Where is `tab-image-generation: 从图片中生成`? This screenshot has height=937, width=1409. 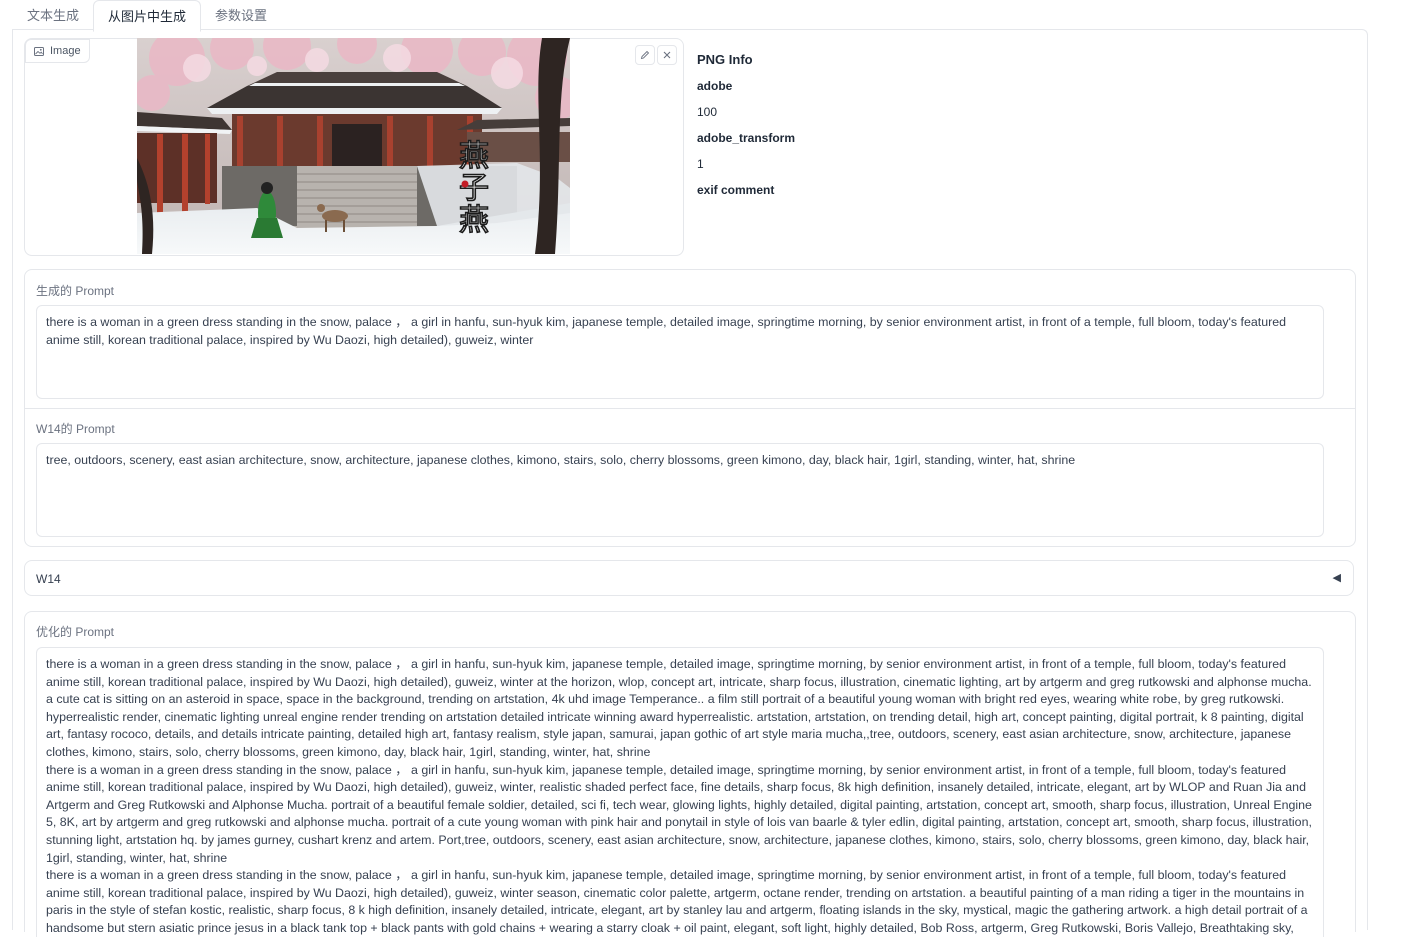 tab-image-generation: 从图片中生成 is located at coordinates (147, 16).